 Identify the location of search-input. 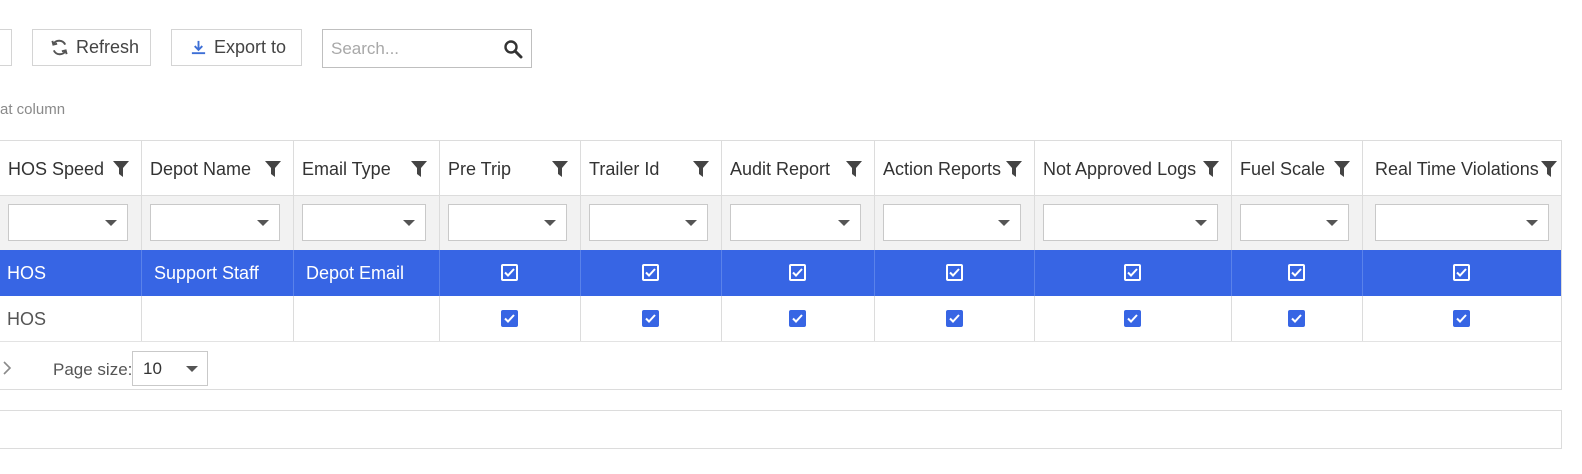
(416, 49).